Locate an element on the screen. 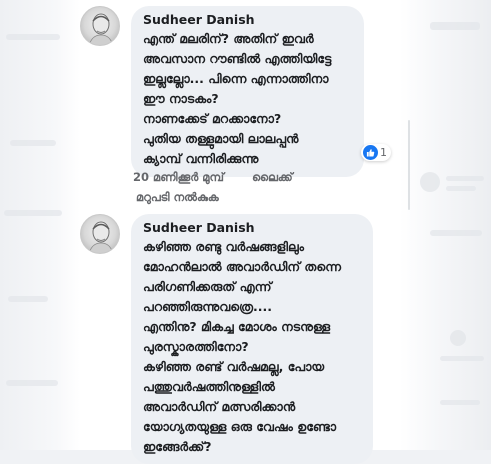 This screenshot has height=464, width=491. comment-text-line: അവസാന റൗണ്ടിൽ എത്തിയിട്ടേ is located at coordinates (237, 58).